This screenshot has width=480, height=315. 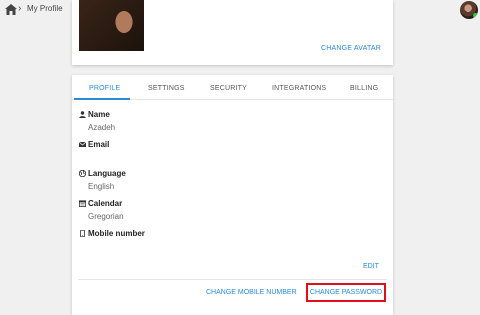 I want to click on envelope-icon, so click(x=82, y=144).